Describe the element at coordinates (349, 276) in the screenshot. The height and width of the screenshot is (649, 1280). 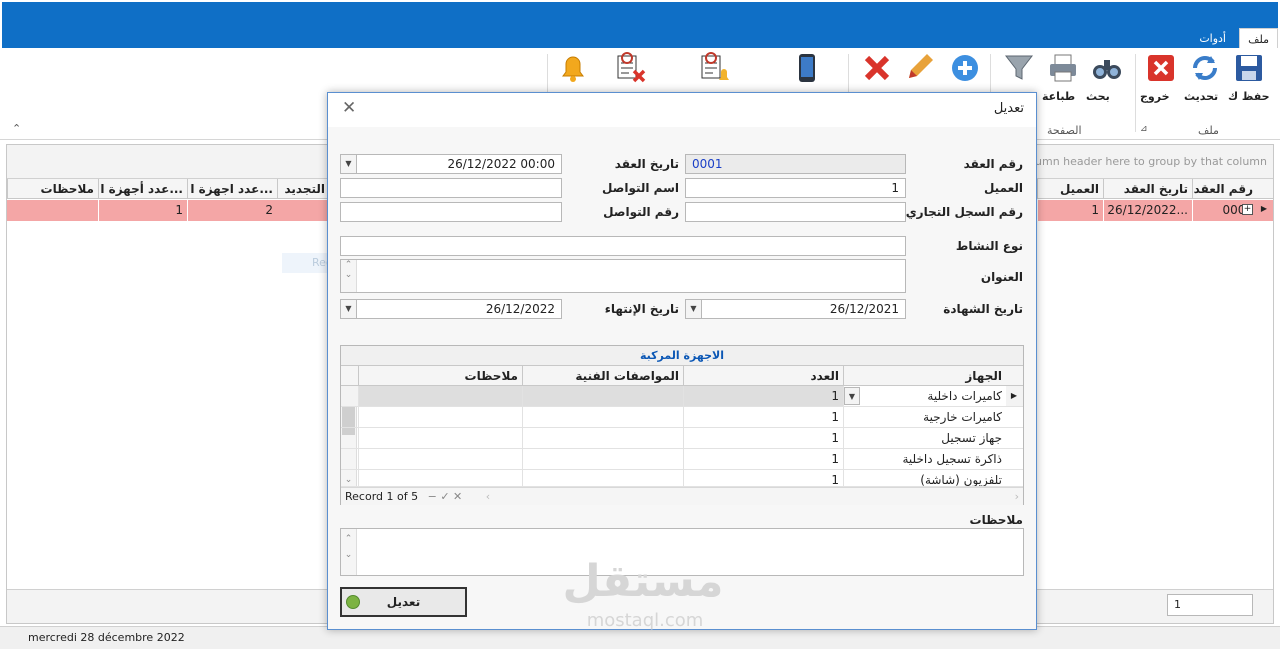
I see `address-scrollbar: ⌃ ⌄` at that location.